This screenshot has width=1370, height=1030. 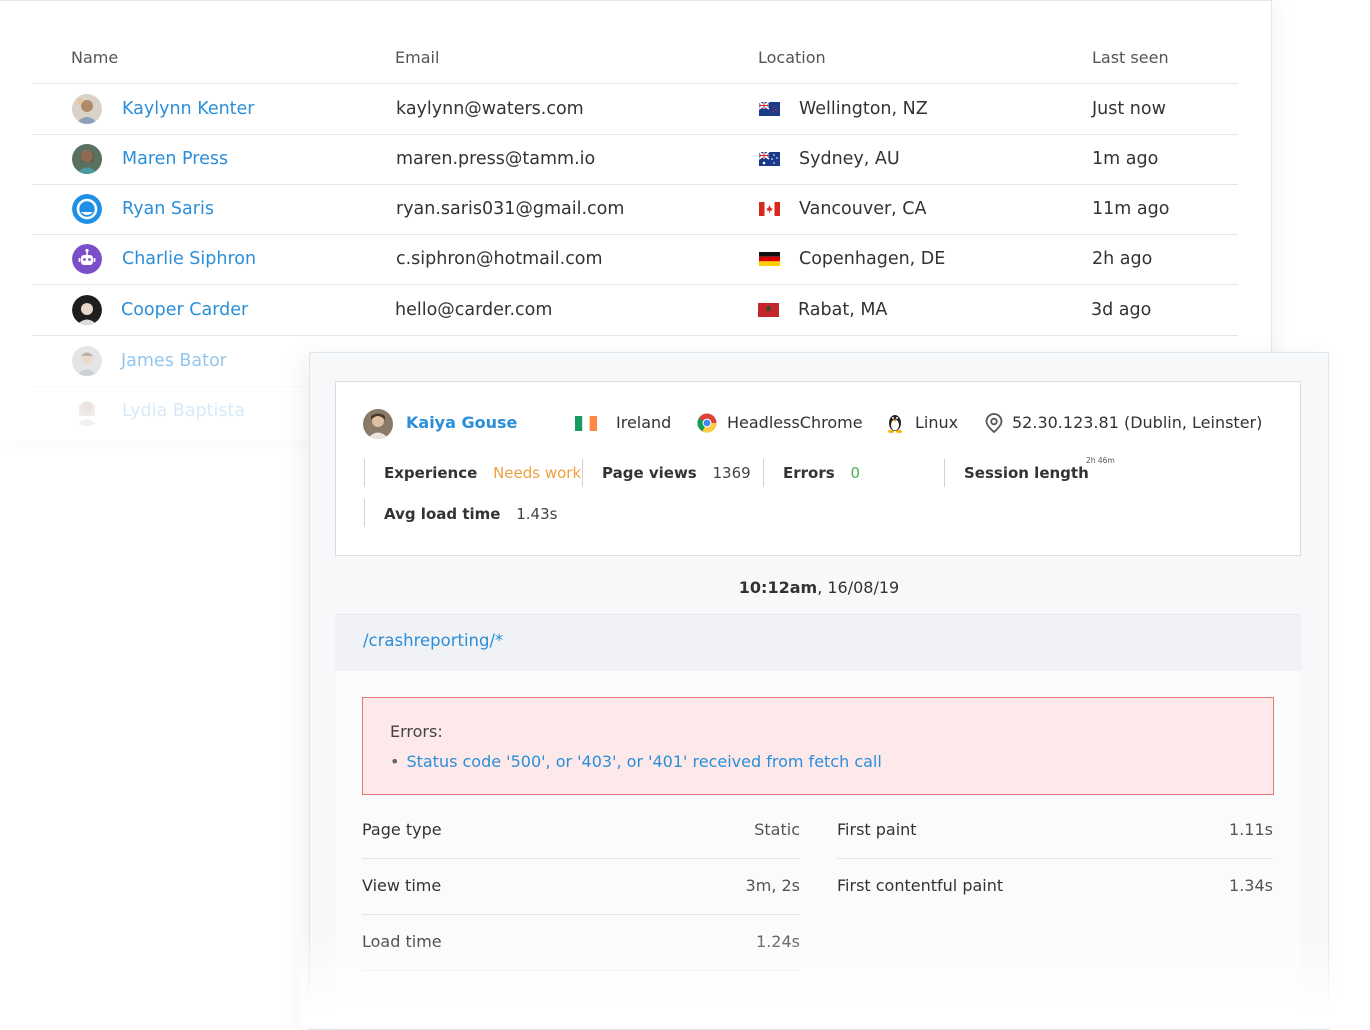 What do you see at coordinates (872, 259) in the screenshot?
I see `user-location: Copenhagen, DE` at bounding box center [872, 259].